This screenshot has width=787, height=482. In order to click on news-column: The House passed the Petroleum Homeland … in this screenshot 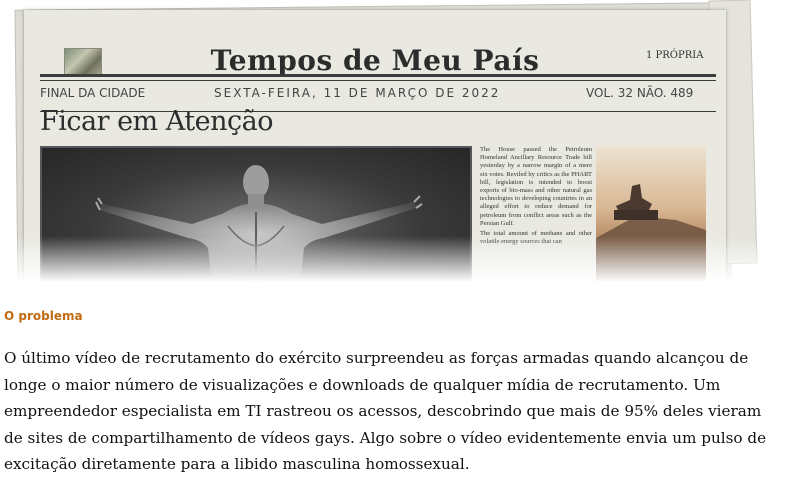, I will do `click(536, 197)`.